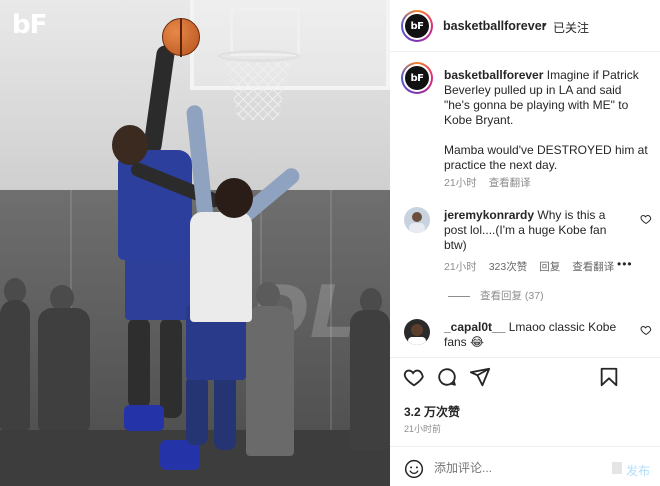 The width and height of the screenshot is (660, 486). I want to click on author-avatar-initials: bF, so click(417, 26).